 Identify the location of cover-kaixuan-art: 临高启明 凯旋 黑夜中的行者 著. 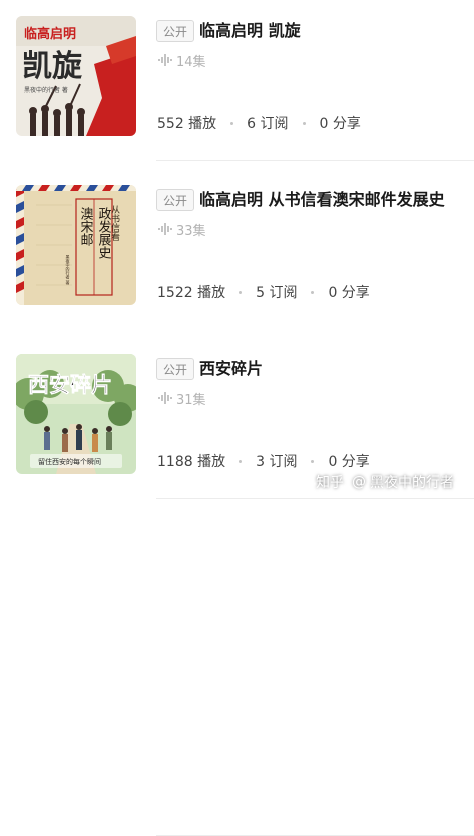
(76, 76).